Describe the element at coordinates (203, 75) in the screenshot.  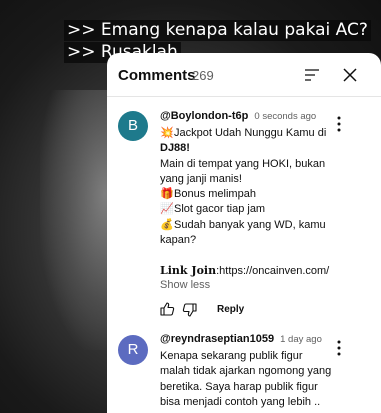
I see `comments-count: 269` at that location.